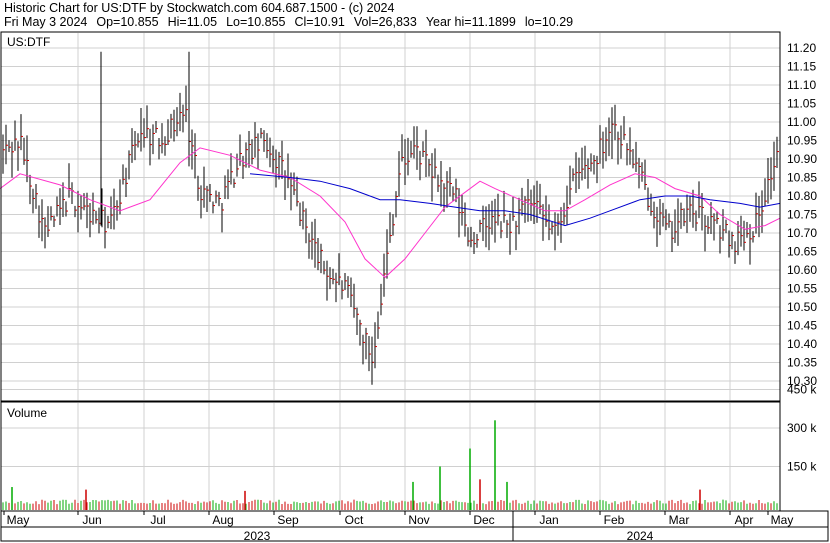  Describe the element at coordinates (28, 42) in the screenshot. I see `symbol-label: US:DTF` at that location.